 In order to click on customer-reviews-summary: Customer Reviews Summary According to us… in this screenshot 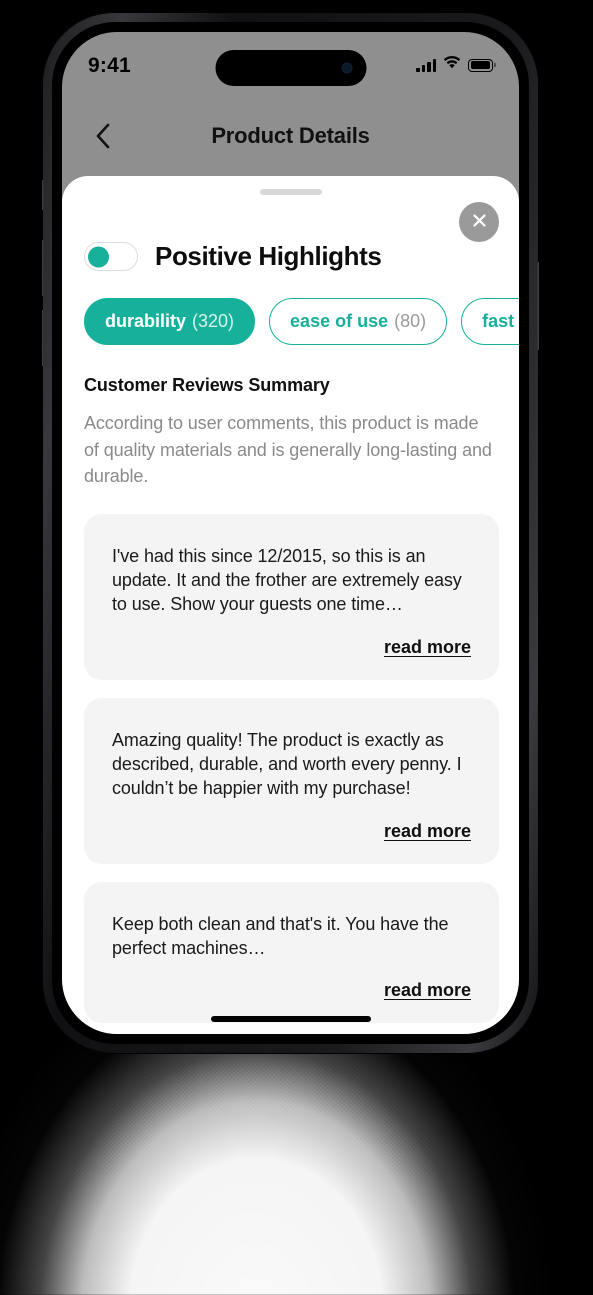, I will do `click(290, 417)`.